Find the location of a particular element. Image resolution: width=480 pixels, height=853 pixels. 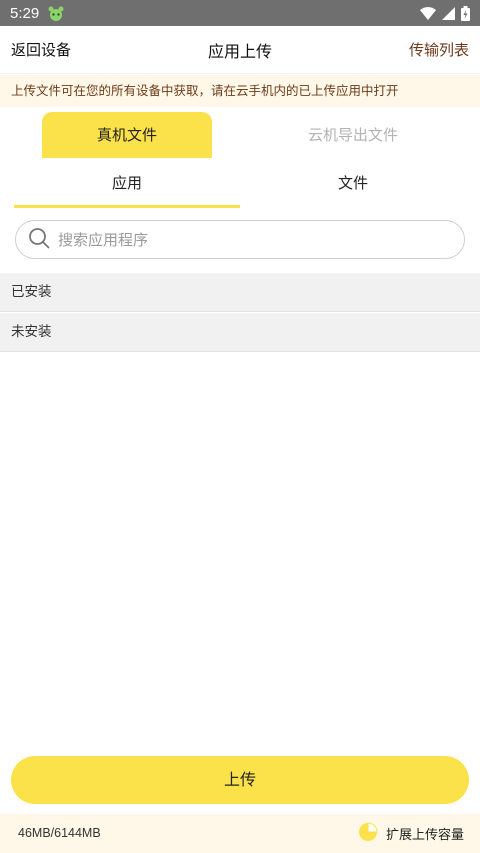

battery-icon is located at coordinates (465, 13).